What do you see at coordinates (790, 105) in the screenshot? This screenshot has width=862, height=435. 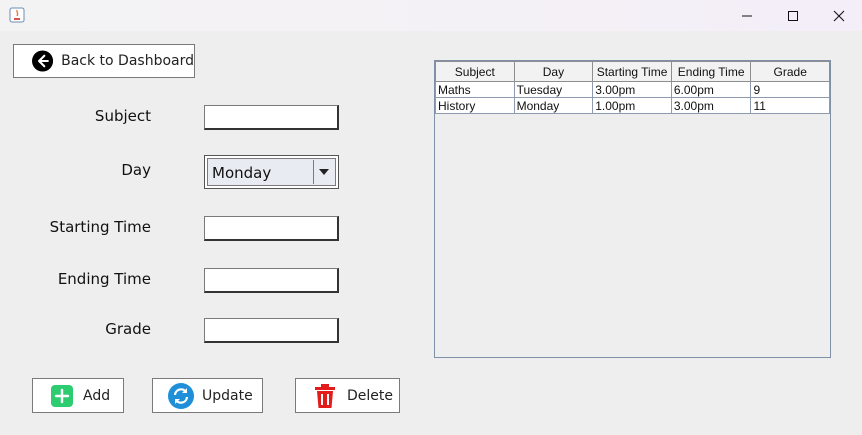 I see `table-cell: 11` at bounding box center [790, 105].